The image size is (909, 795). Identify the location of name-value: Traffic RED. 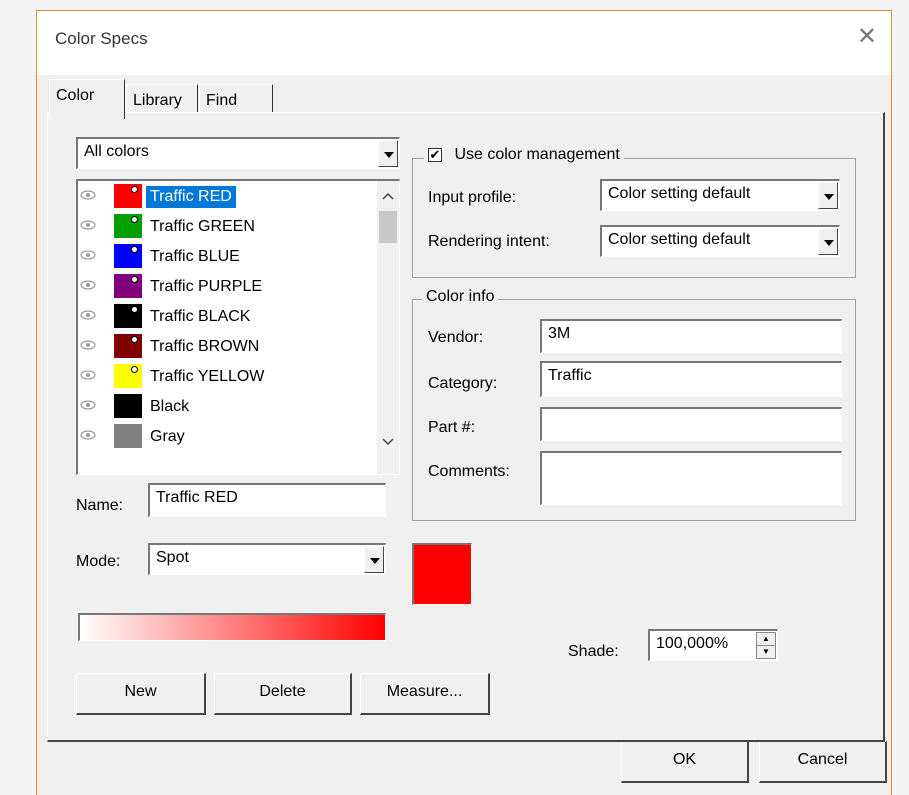
(197, 497).